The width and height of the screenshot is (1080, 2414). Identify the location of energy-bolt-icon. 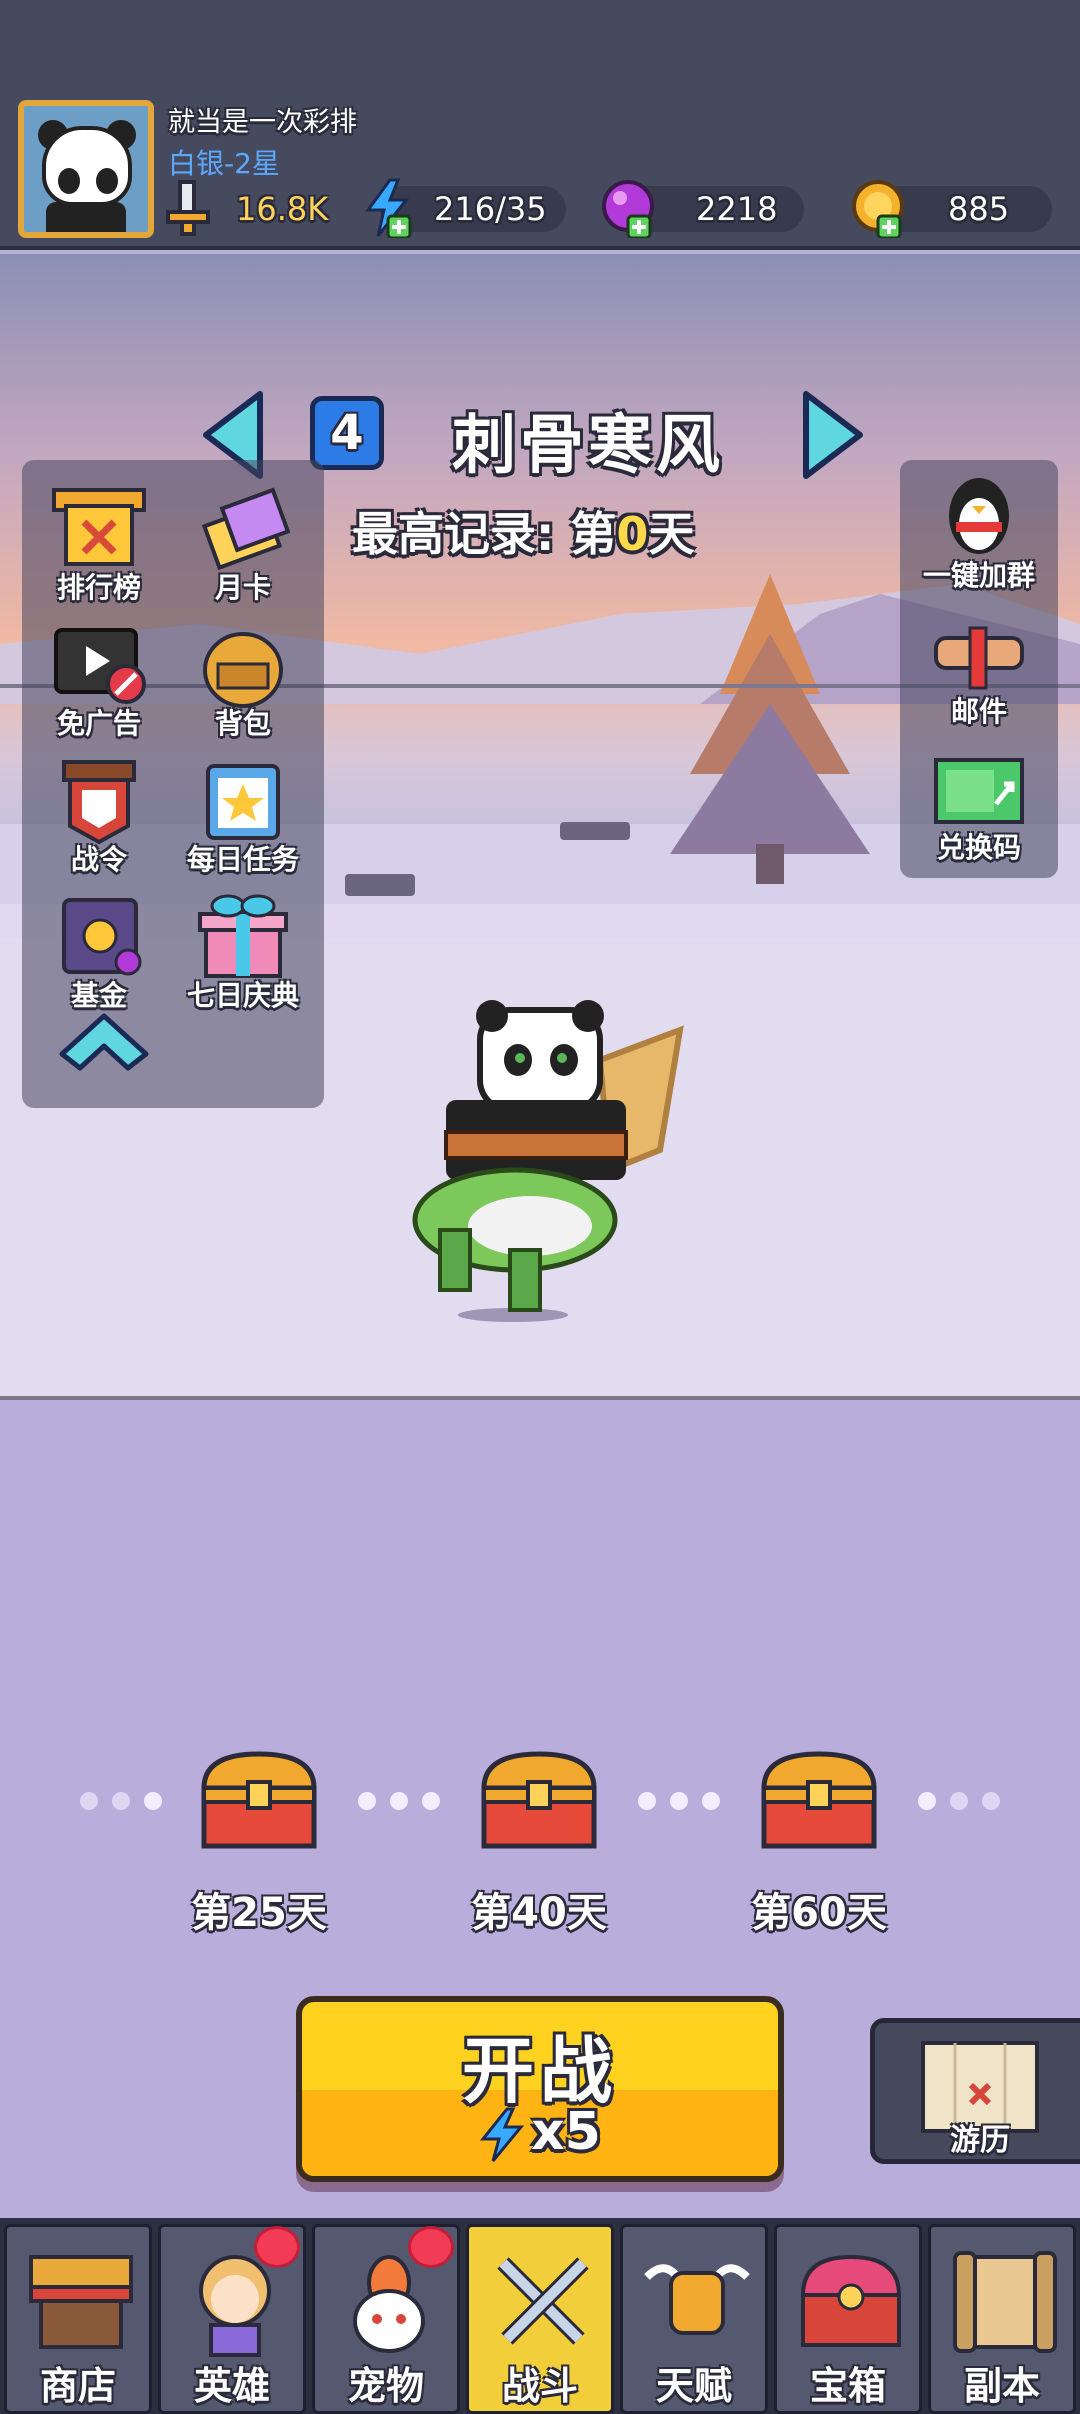
(502, 2134).